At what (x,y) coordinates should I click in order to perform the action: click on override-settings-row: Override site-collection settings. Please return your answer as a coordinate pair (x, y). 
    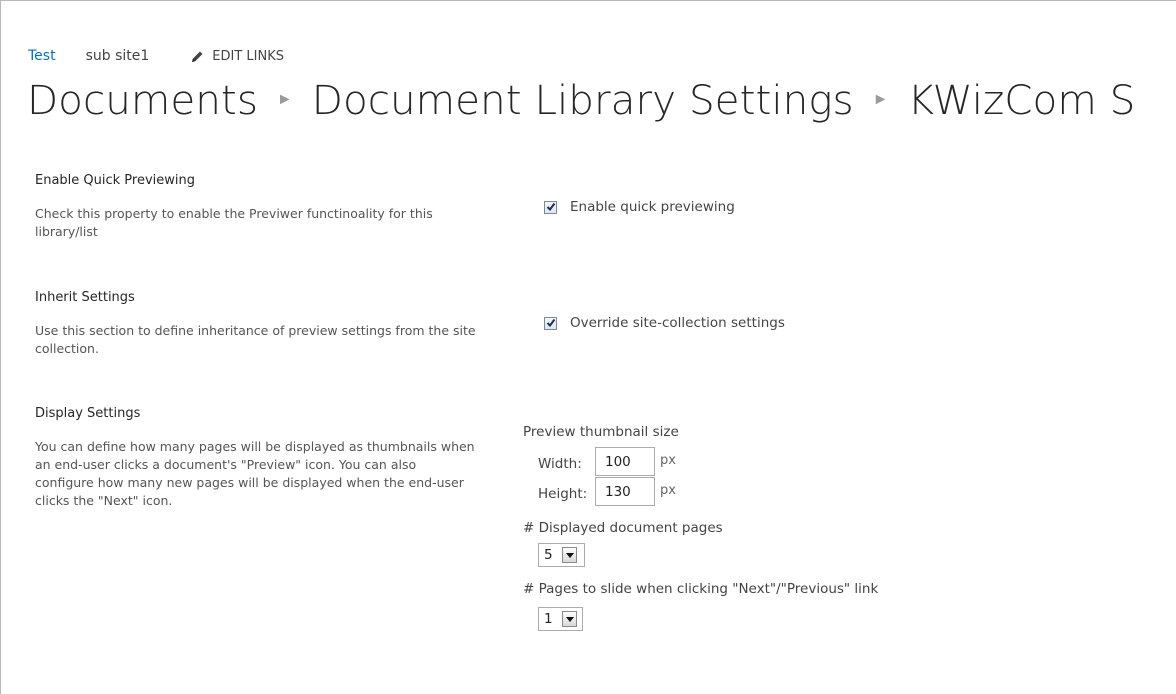
    Looking at the image, I should click on (664, 323).